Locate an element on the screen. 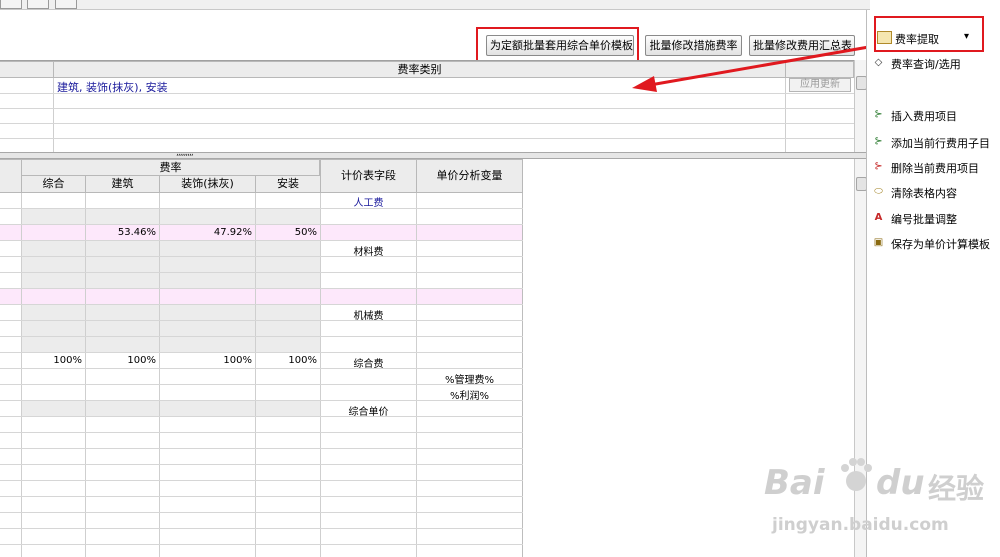 The image size is (1000, 557). side-menu-item-rate-query: ◇ 费率查询/选用 is located at coordinates (933, 62).